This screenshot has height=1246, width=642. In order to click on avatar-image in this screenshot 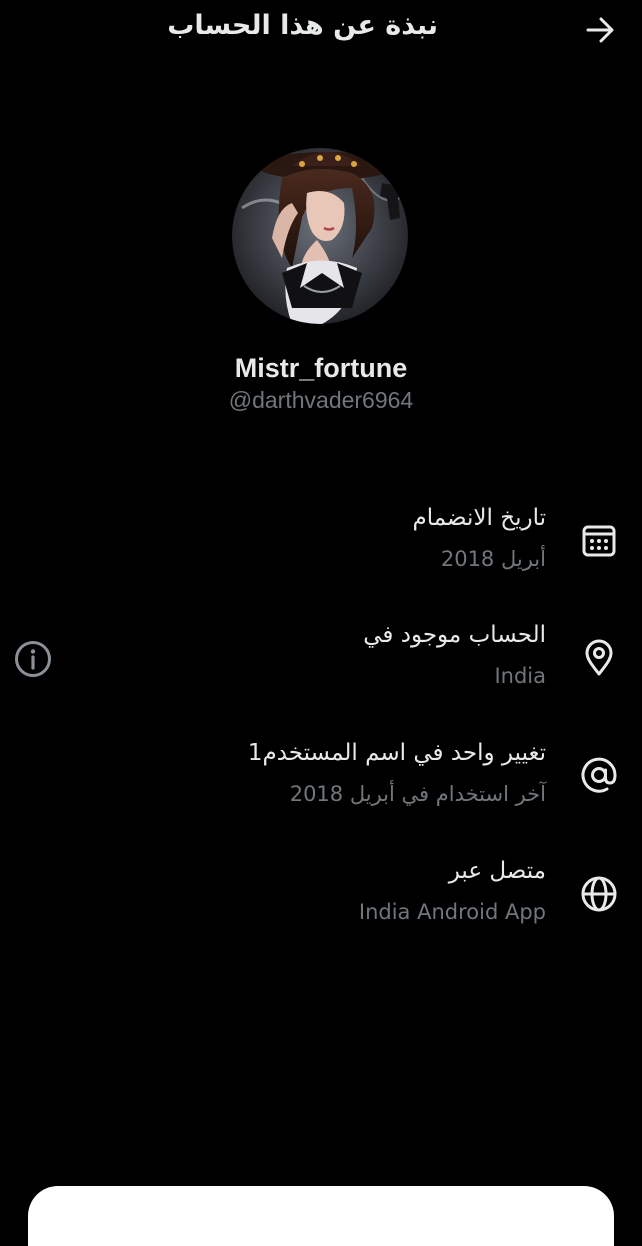, I will do `click(320, 236)`.